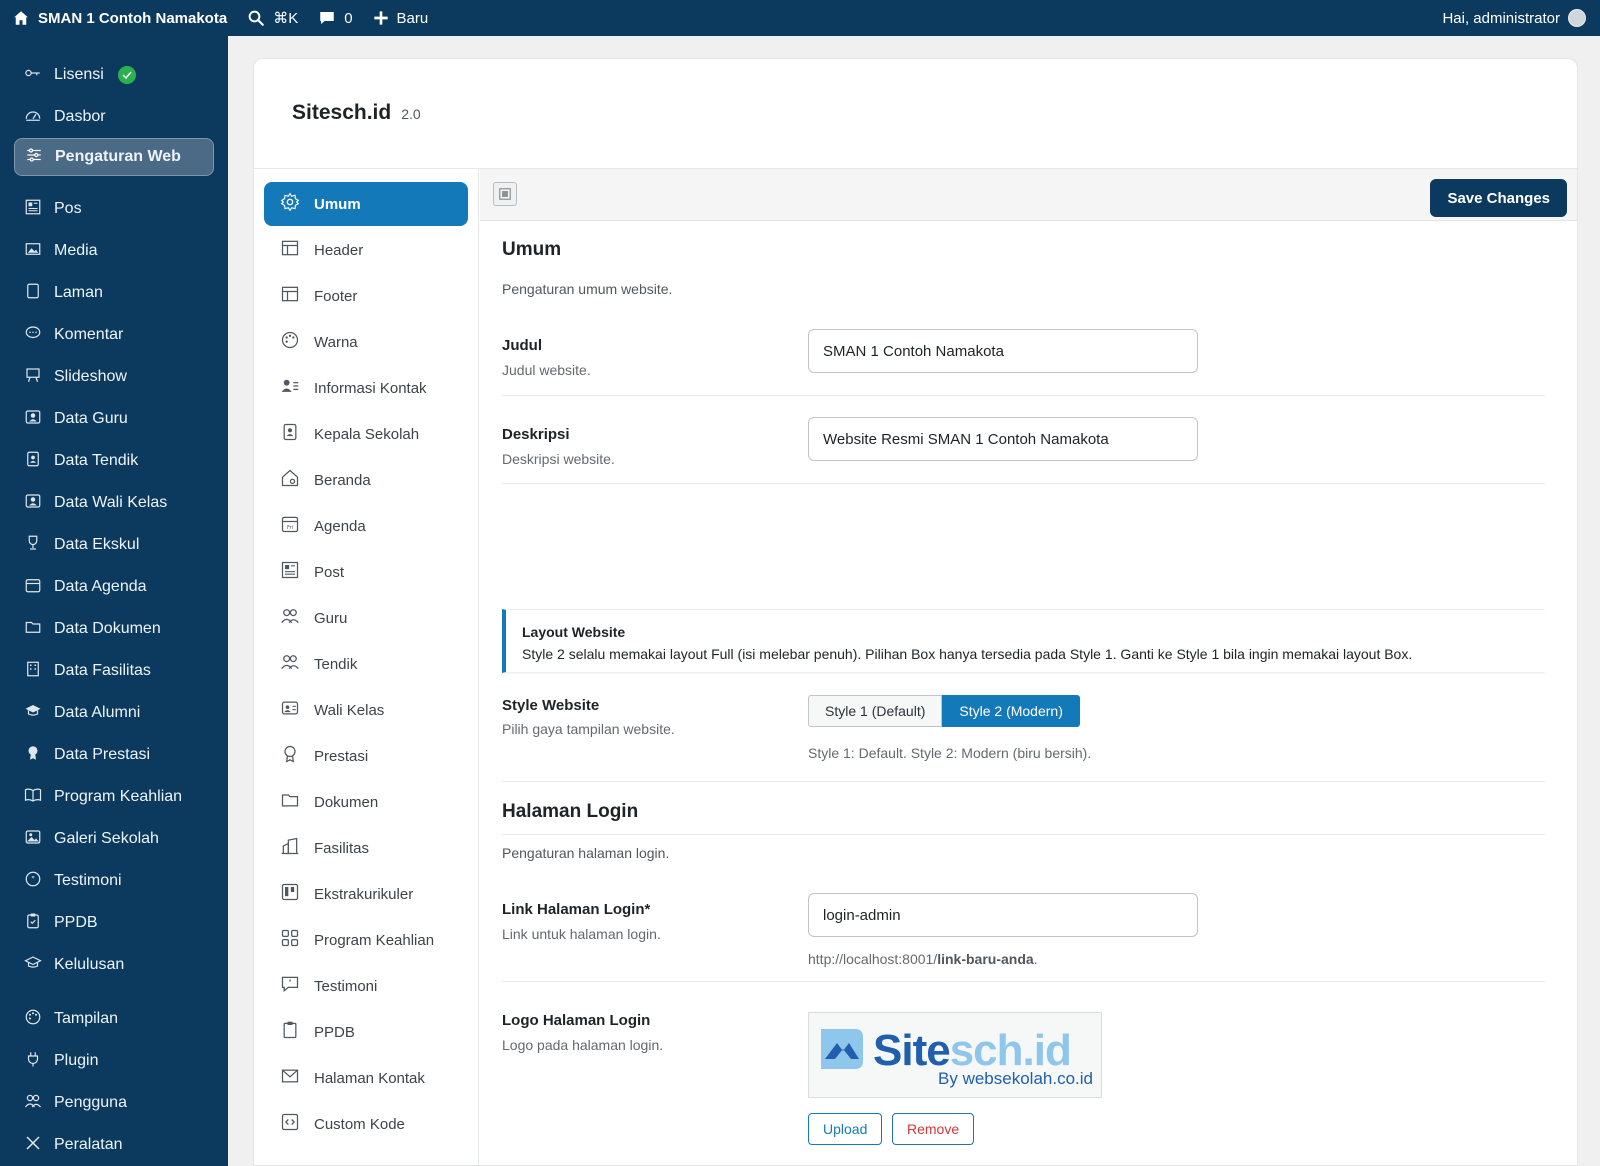 The width and height of the screenshot is (1600, 1166). Describe the element at coordinates (366, 710) in the screenshot. I see `tab-wali-kelas: Wali Kelas` at that location.